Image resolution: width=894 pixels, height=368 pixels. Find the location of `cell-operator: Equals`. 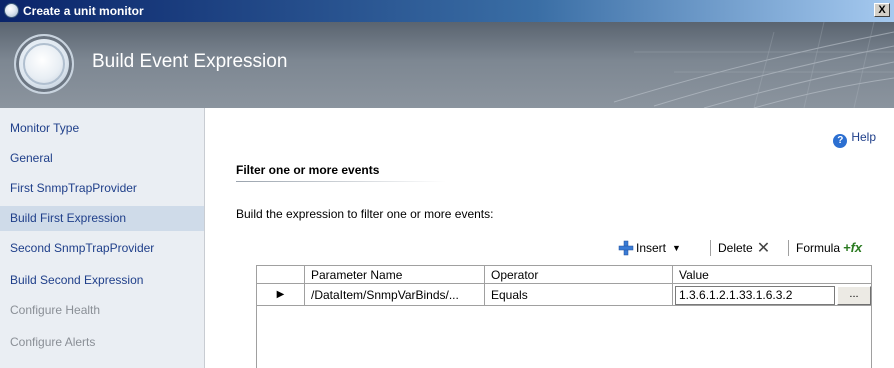

cell-operator: Equals is located at coordinates (579, 295).